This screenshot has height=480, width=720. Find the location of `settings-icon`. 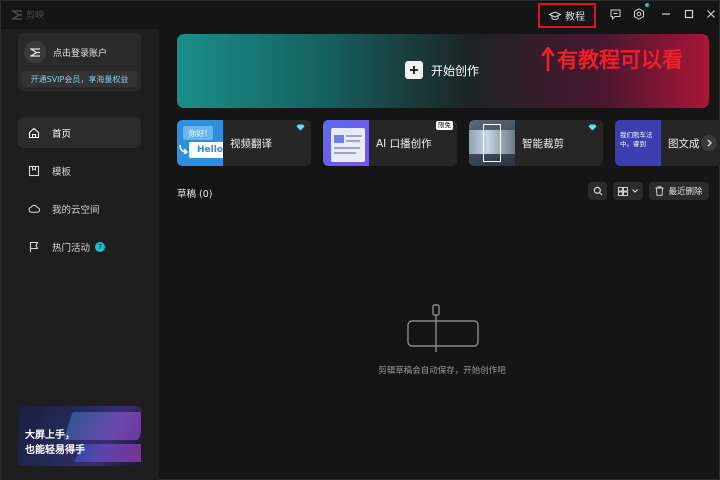

settings-icon is located at coordinates (639, 14).